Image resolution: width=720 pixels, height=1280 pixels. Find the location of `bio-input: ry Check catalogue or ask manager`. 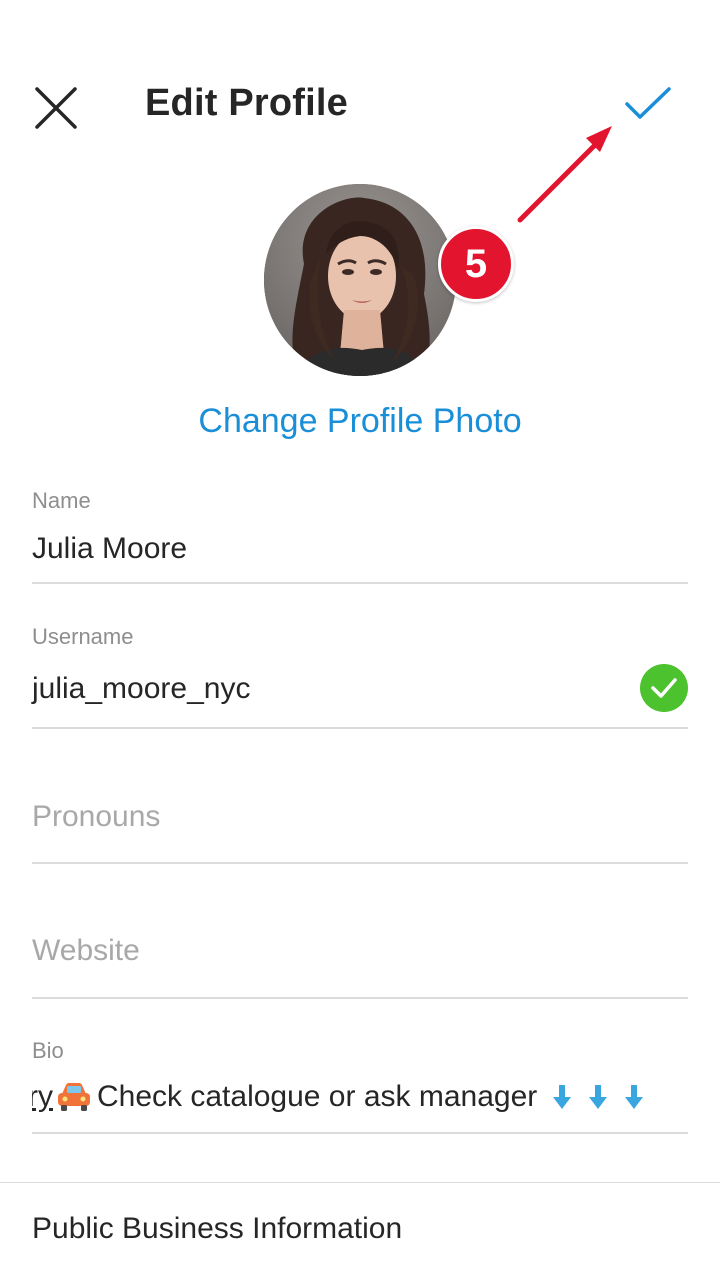

bio-input: ry Check catalogue or ask manager is located at coordinates (338, 1097).